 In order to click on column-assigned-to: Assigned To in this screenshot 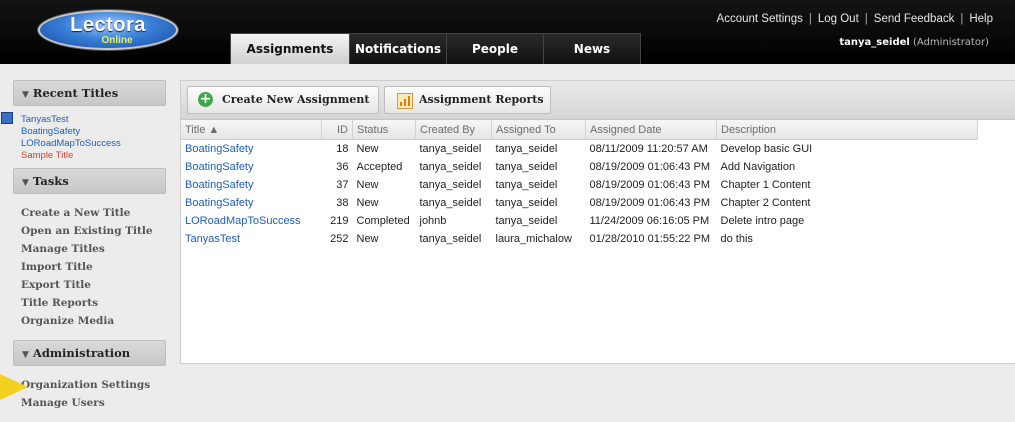, I will do `click(538, 130)`.